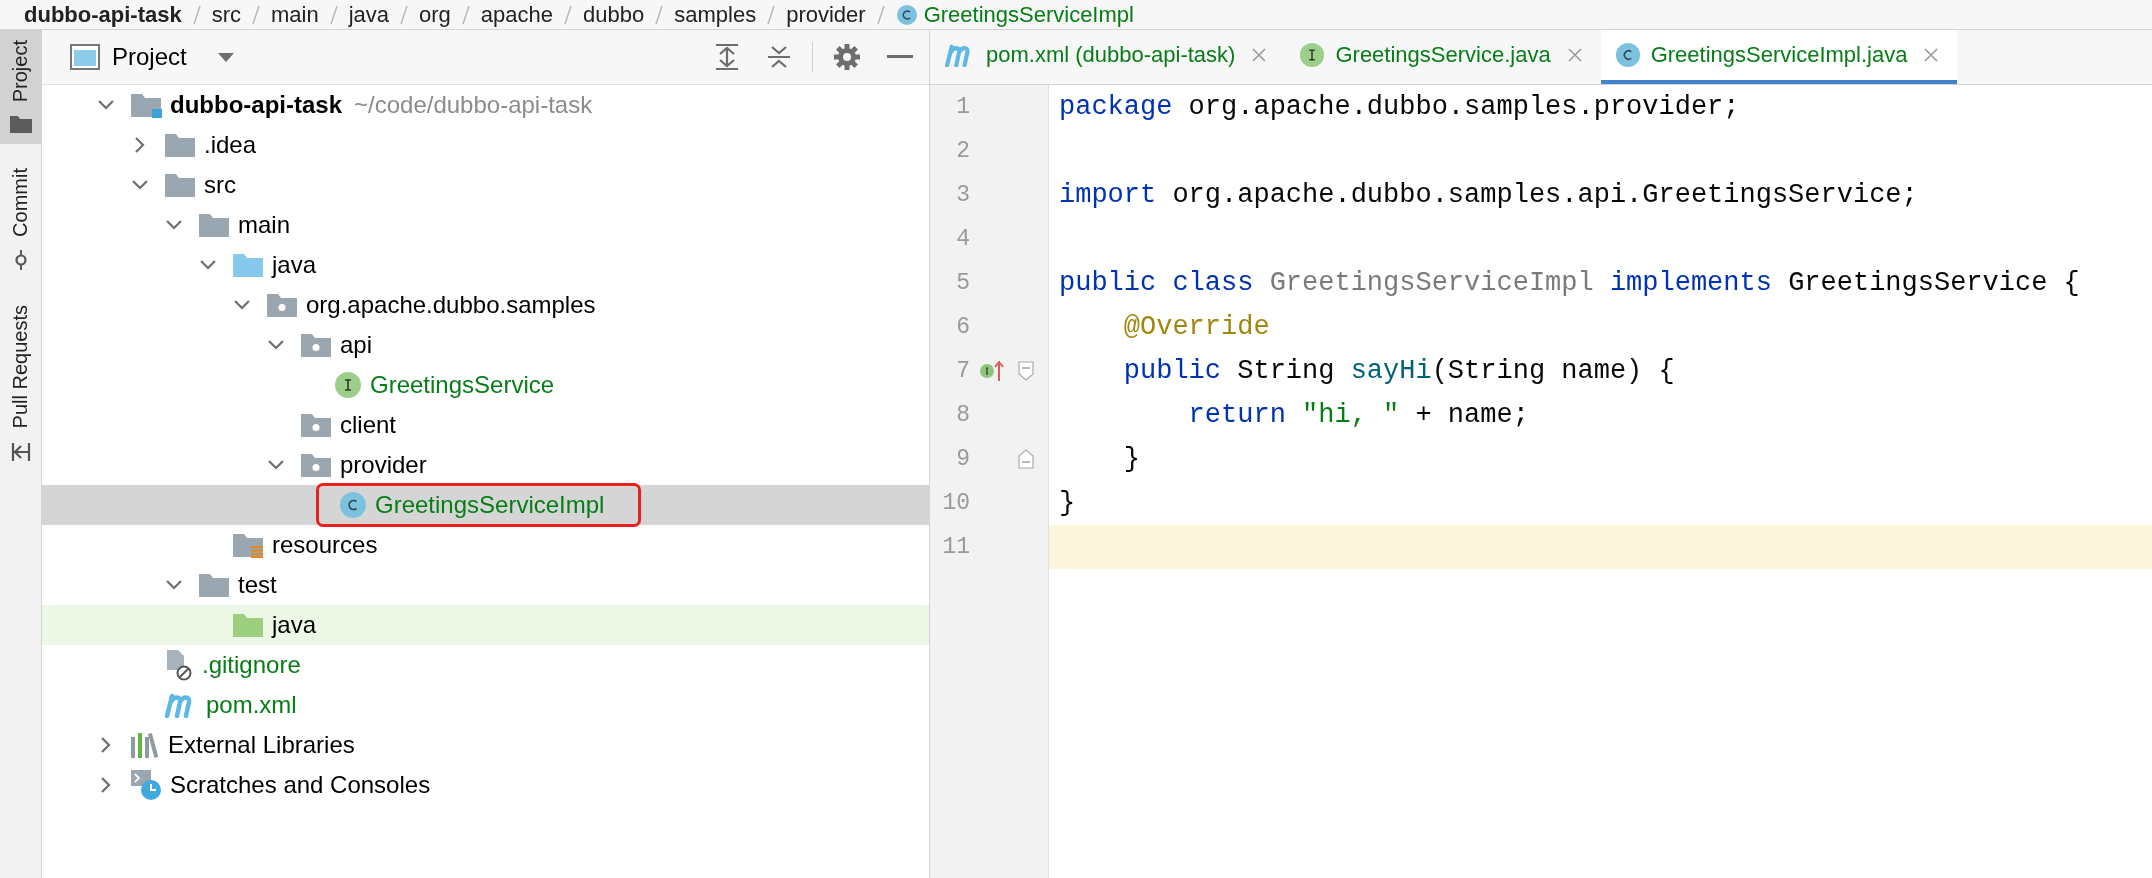  What do you see at coordinates (485, 345) in the screenshot?
I see `tree-row: api` at bounding box center [485, 345].